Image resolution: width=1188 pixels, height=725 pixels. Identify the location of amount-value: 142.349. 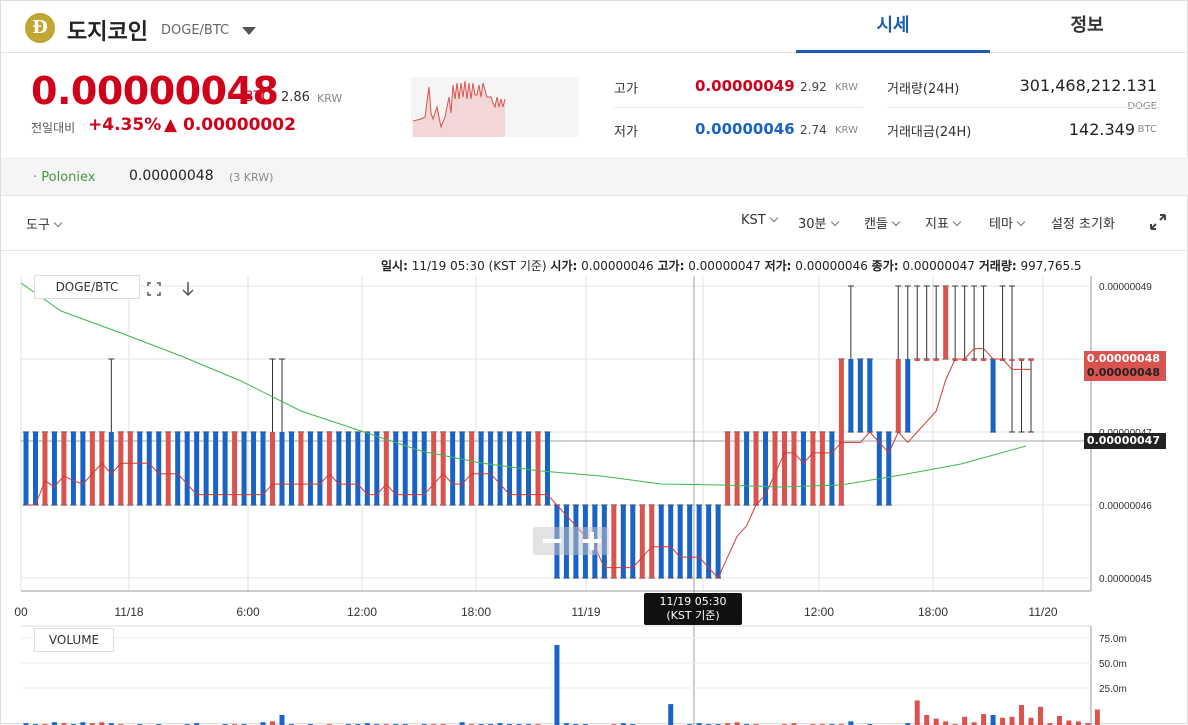
(1101, 129).